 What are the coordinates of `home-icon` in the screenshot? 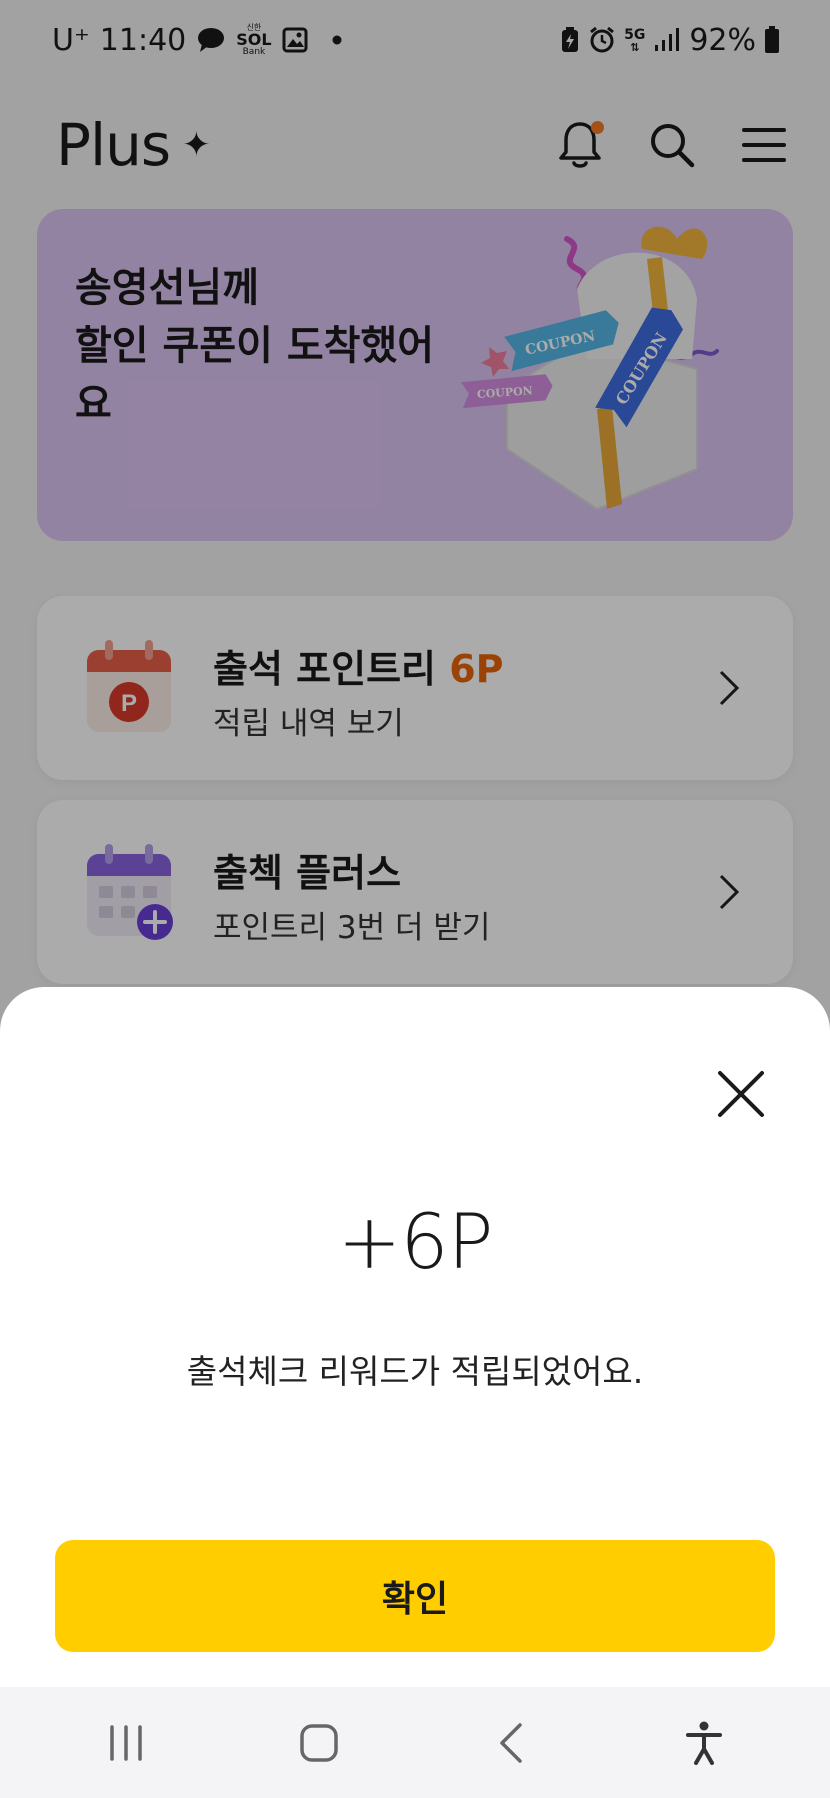 It's located at (319, 1742).